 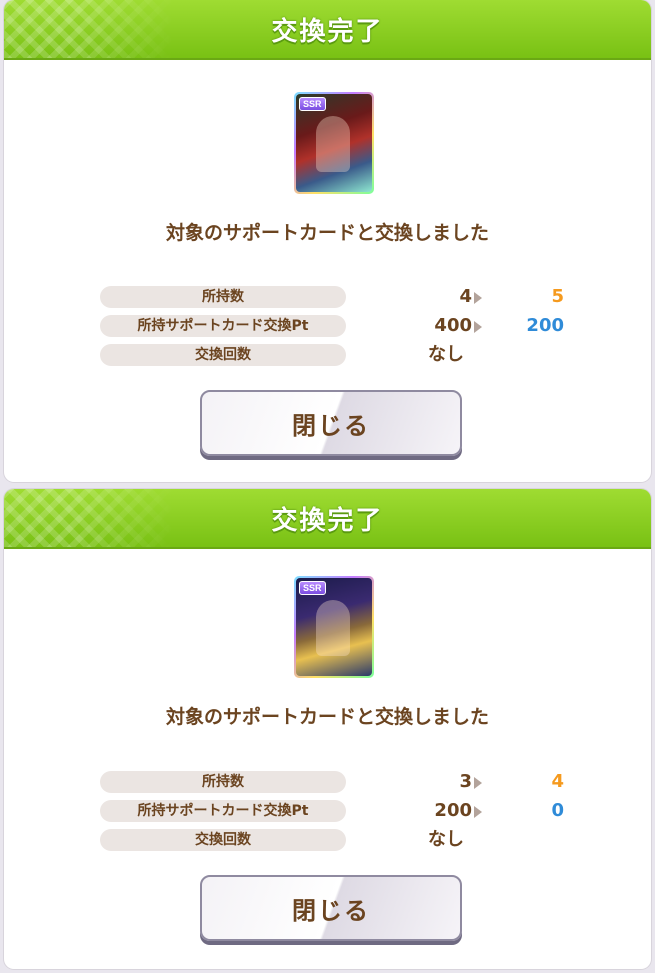 I want to click on exchange-pt-after: 0, so click(x=557, y=810).